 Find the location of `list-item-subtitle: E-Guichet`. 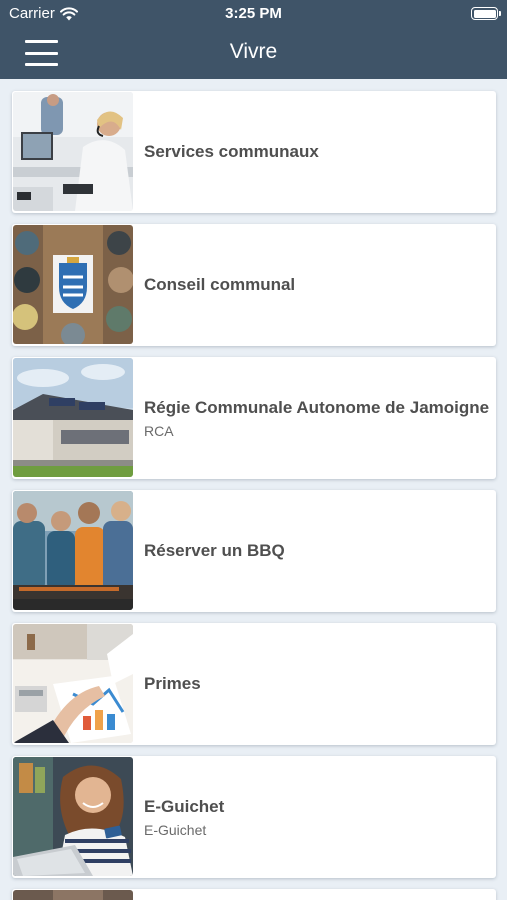

list-item-subtitle: E-Guichet is located at coordinates (175, 829).